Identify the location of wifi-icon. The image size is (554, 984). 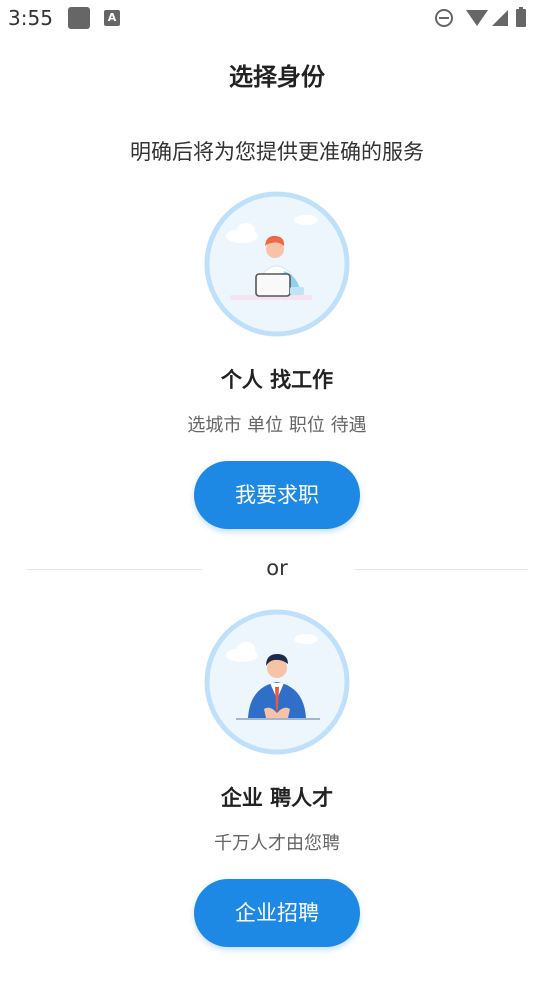
(477, 18).